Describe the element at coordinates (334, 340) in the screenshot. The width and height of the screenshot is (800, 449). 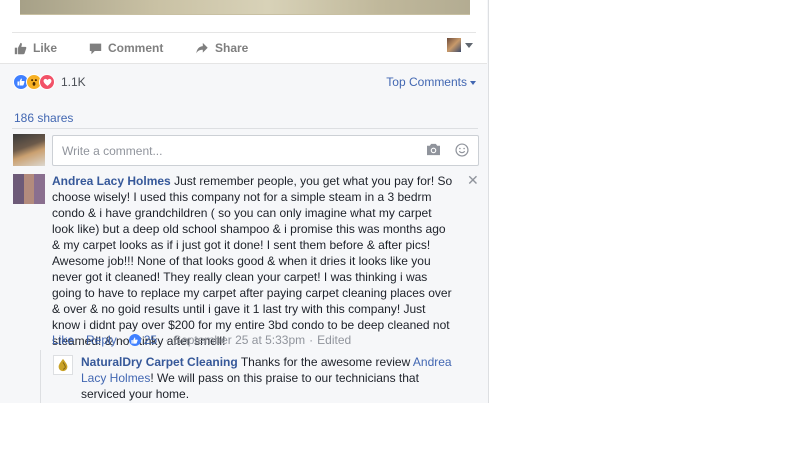
I see `edited-label: Edited` at that location.